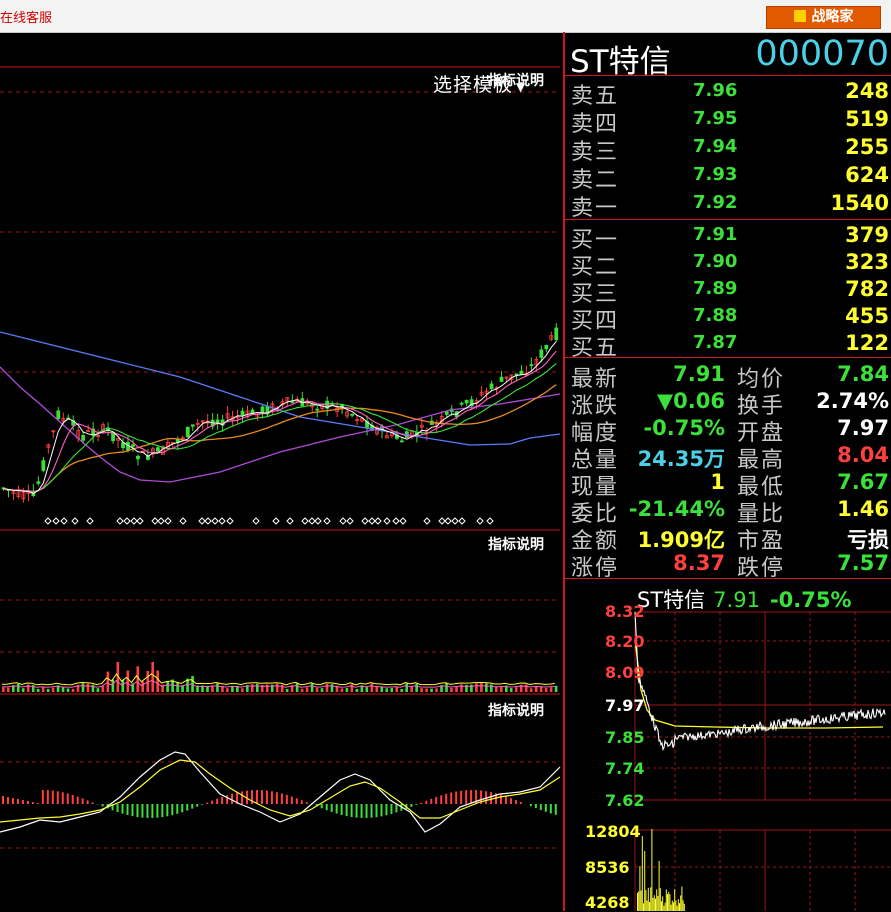 This screenshot has height=912, width=891. What do you see at coordinates (715, 315) in the screenshot?
I see `order-price: 7.88` at bounding box center [715, 315].